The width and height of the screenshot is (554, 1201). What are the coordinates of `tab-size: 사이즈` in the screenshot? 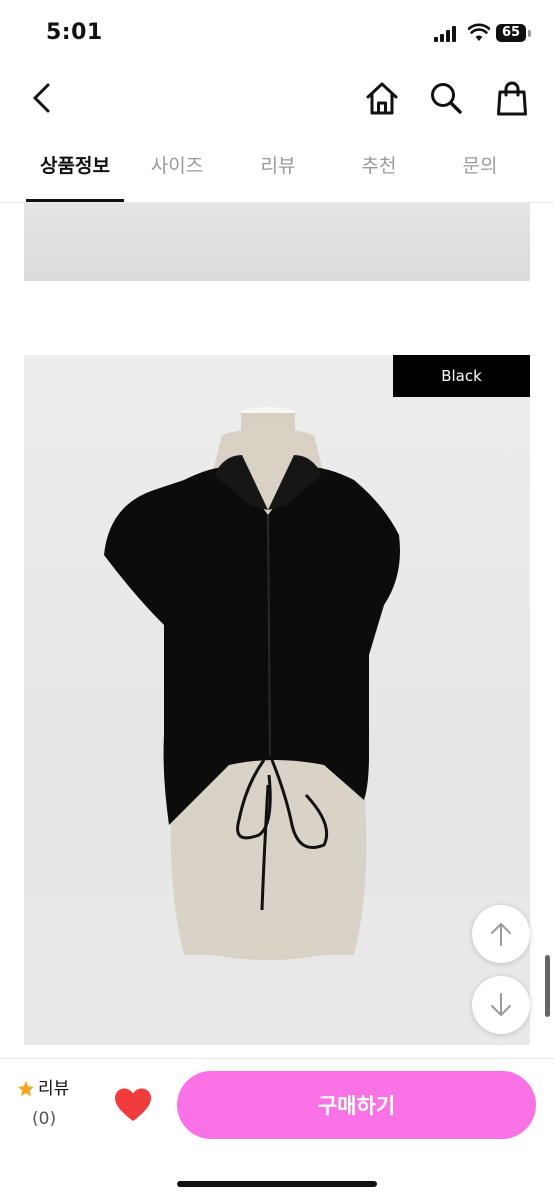 It's located at (177, 171).